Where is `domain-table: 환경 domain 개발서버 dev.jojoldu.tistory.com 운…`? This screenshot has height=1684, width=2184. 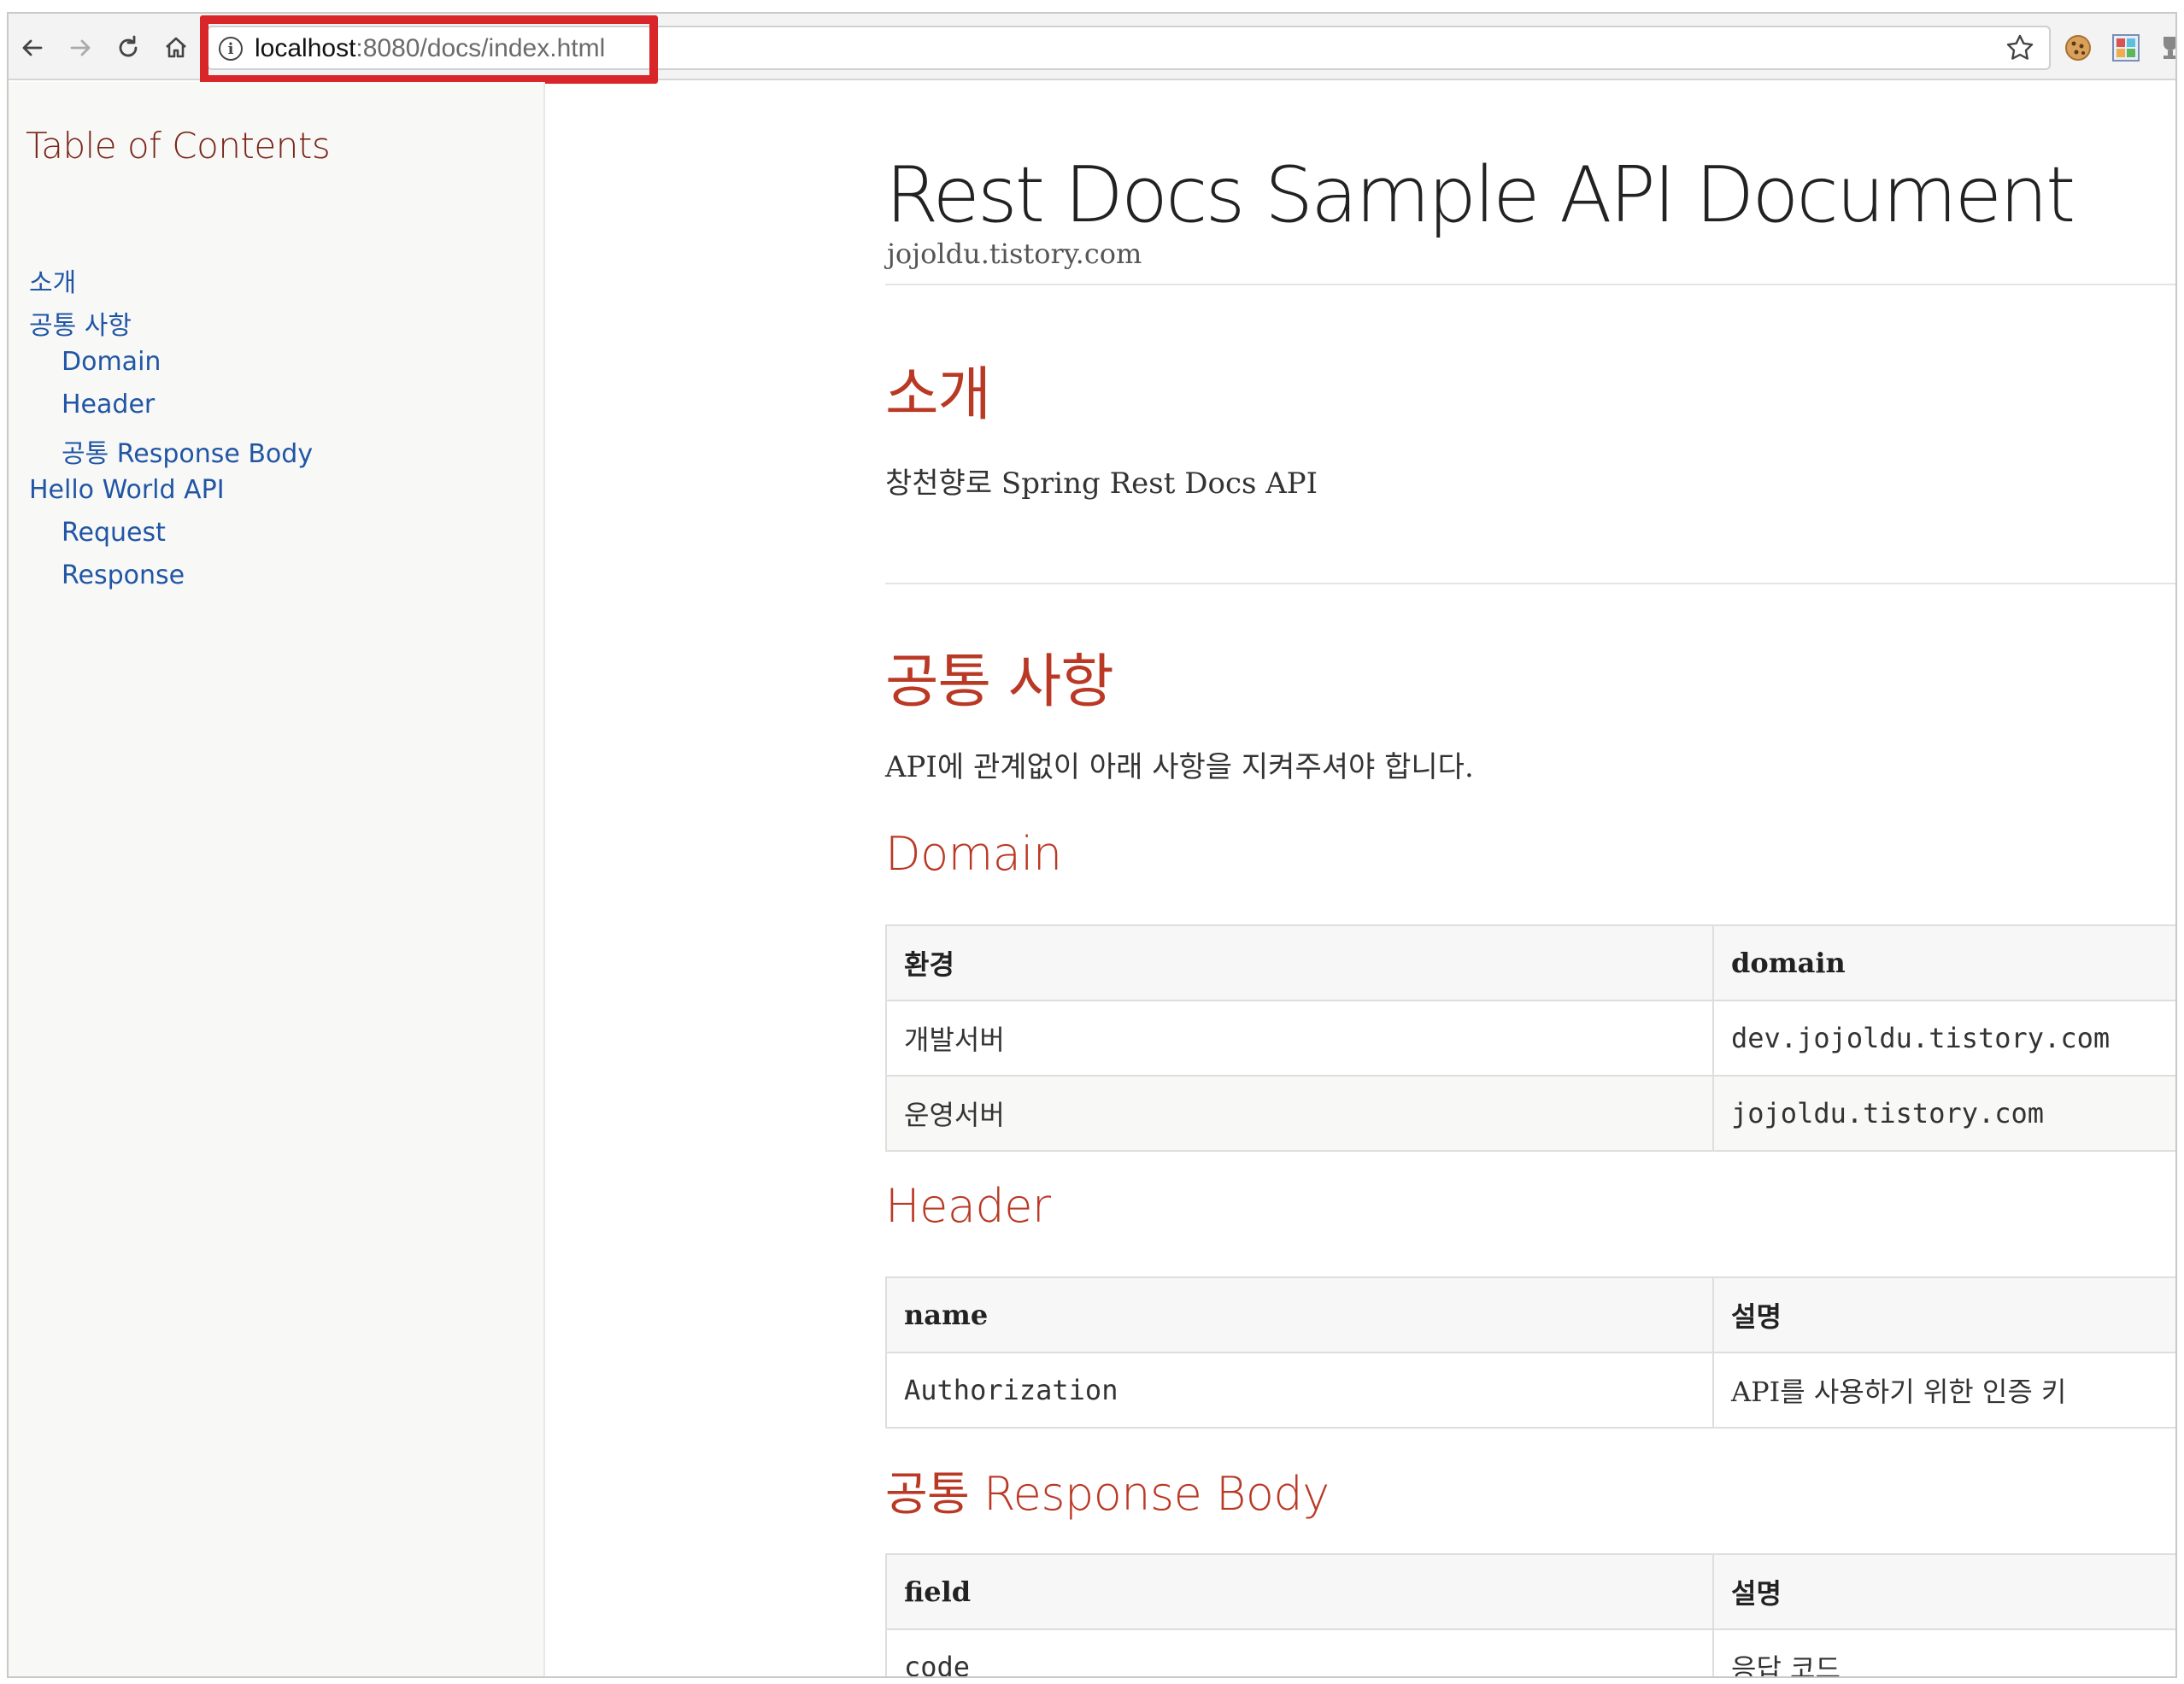 domain-table: 환경 domain 개발서버 dev.jojoldu.tistory.com 운… is located at coordinates (1530, 1038).